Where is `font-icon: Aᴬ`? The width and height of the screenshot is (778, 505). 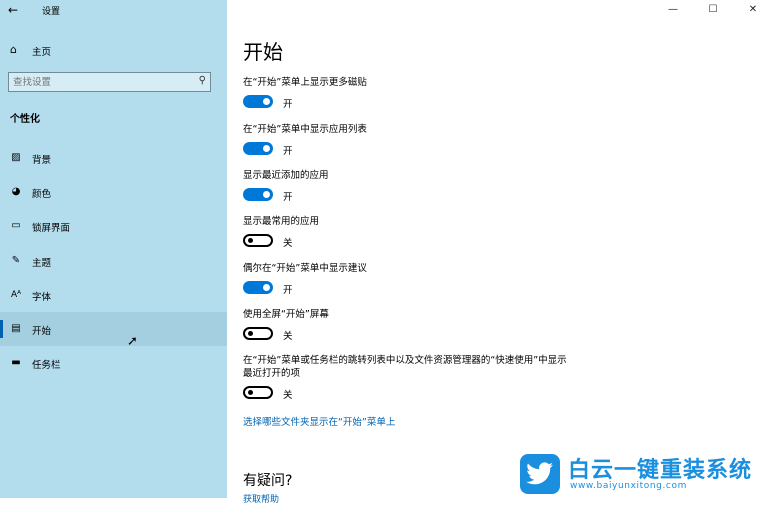
font-icon: Aᴬ is located at coordinates (16, 295).